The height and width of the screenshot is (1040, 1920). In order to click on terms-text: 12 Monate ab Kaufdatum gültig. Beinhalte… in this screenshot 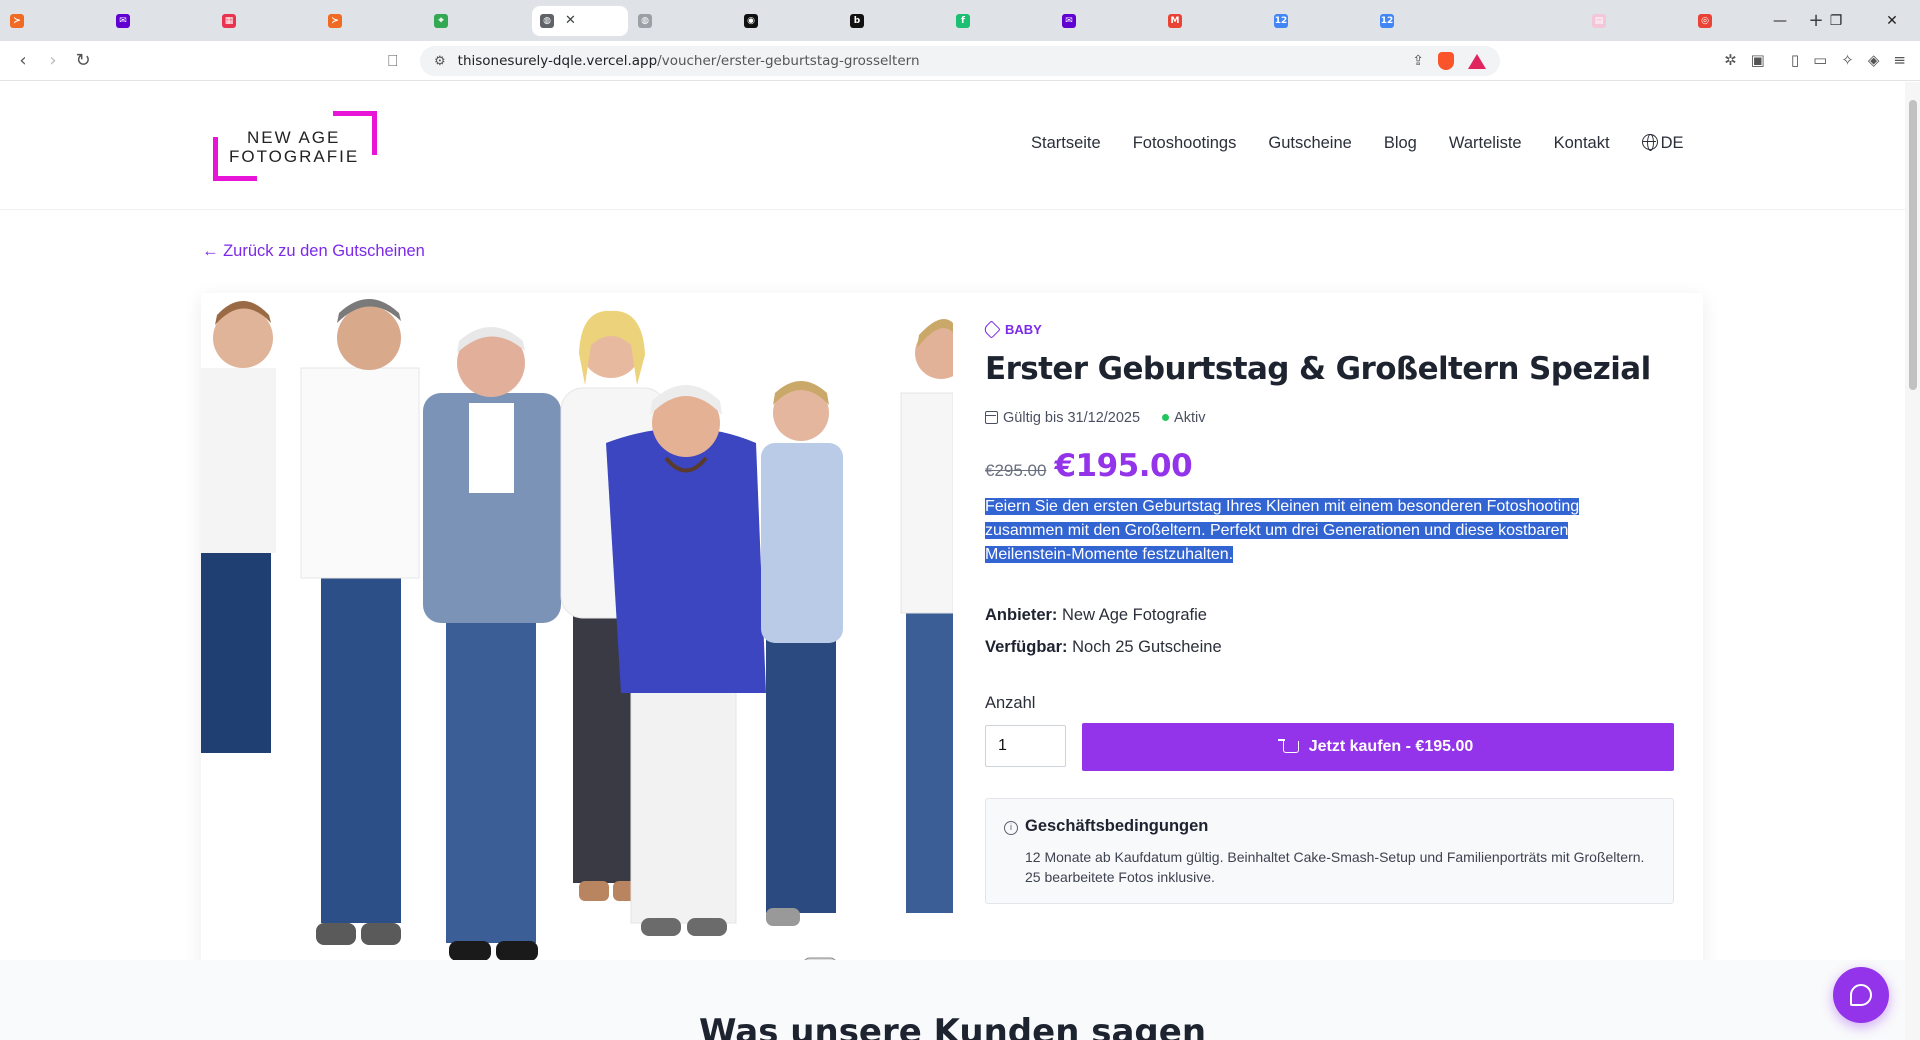, I will do `click(1335, 867)`.